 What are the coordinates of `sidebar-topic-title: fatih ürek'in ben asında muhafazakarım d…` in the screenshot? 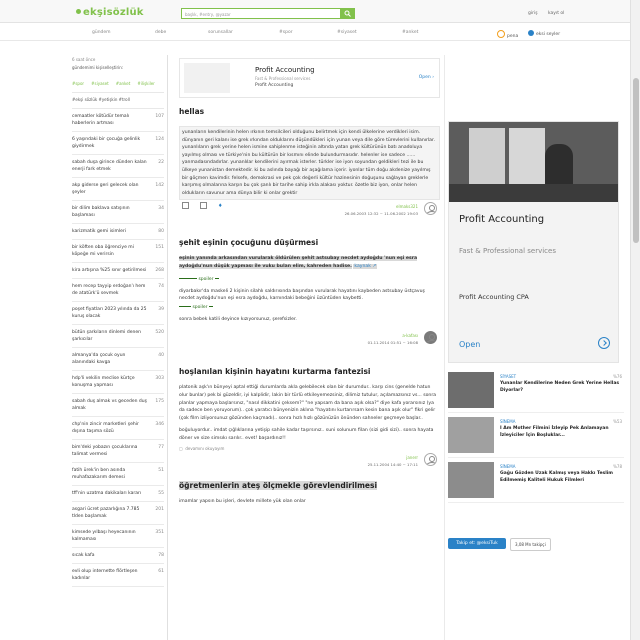 It's located at (111, 474).